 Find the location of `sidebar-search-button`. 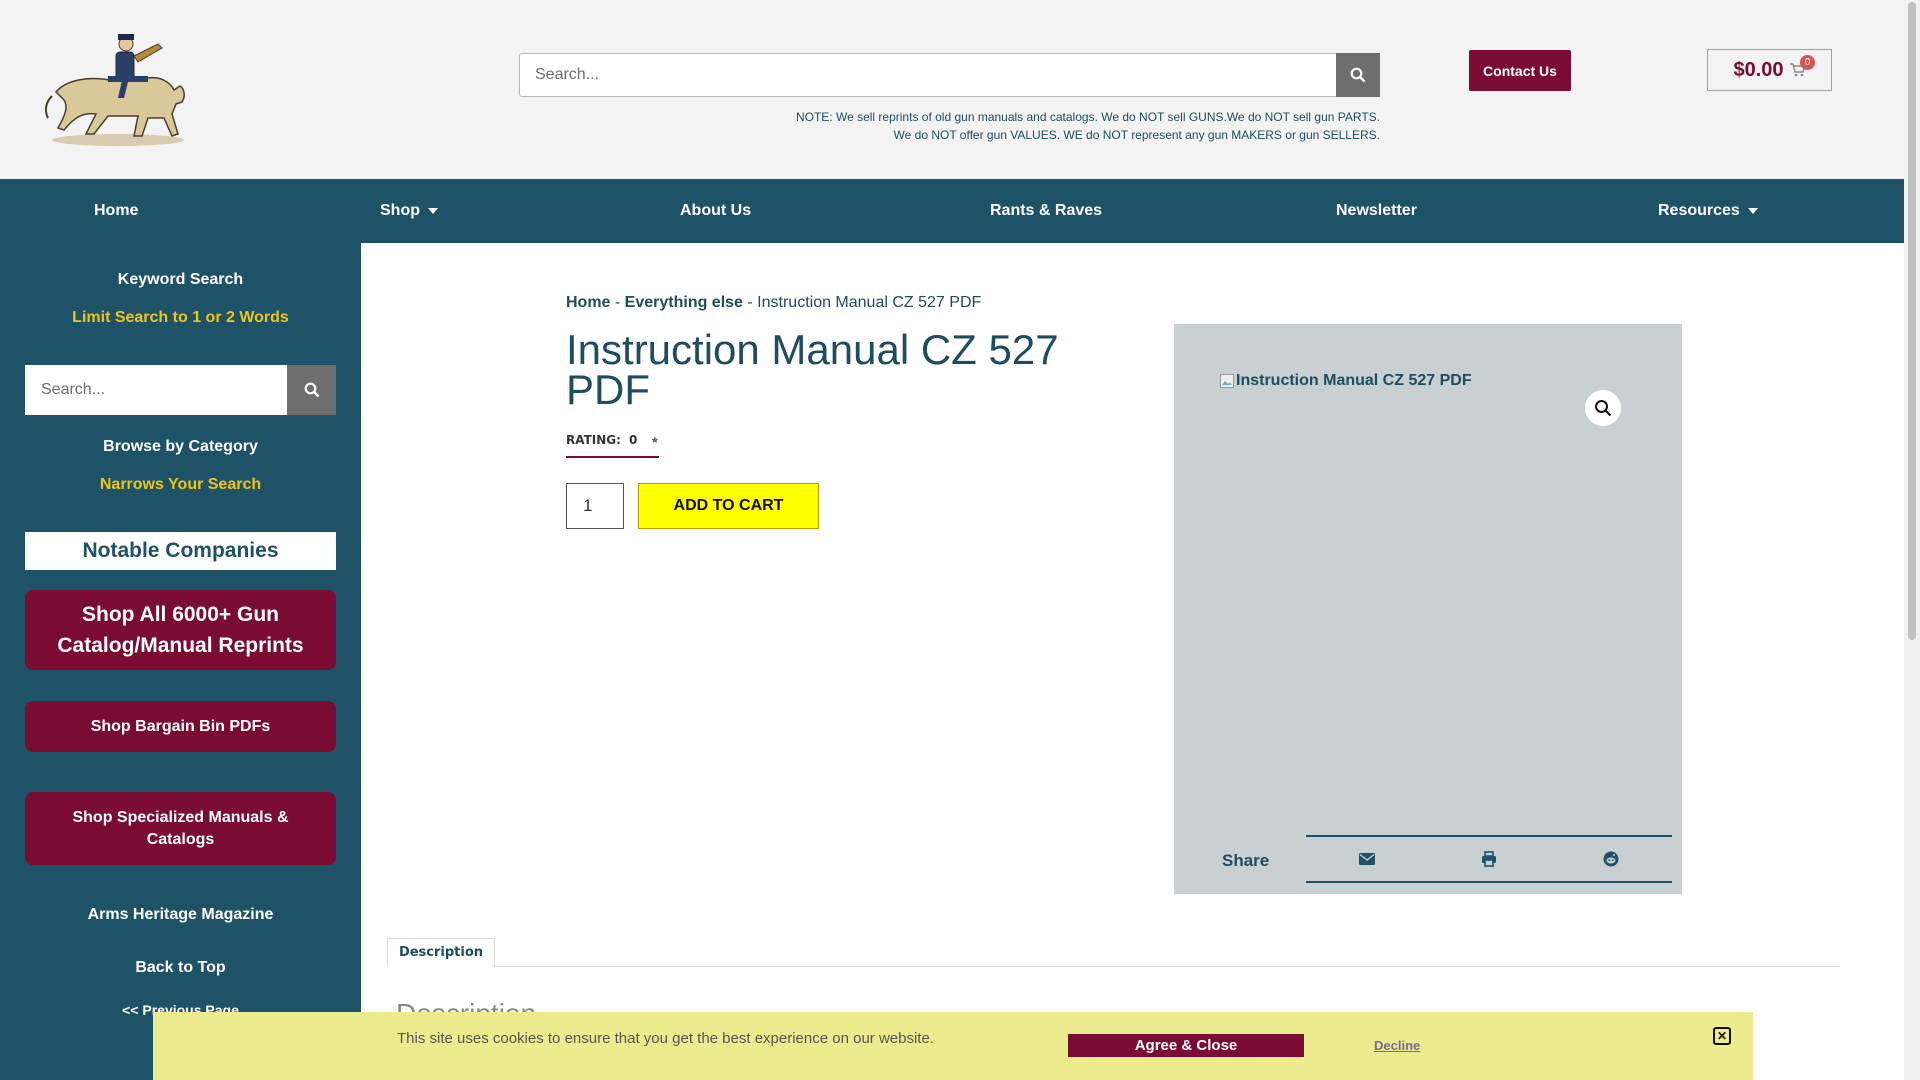

sidebar-search-button is located at coordinates (311, 390).